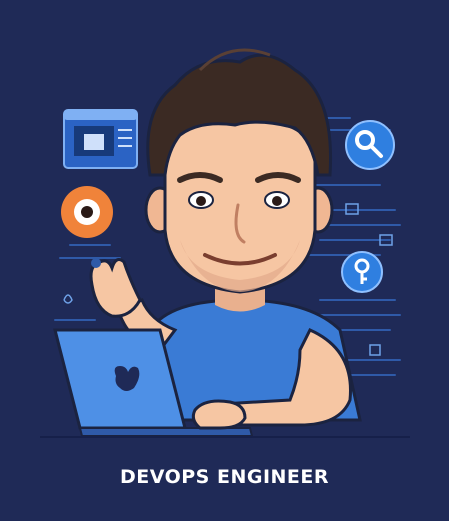 The image size is (449, 521). I want to click on browser-window-icon, so click(100, 139).